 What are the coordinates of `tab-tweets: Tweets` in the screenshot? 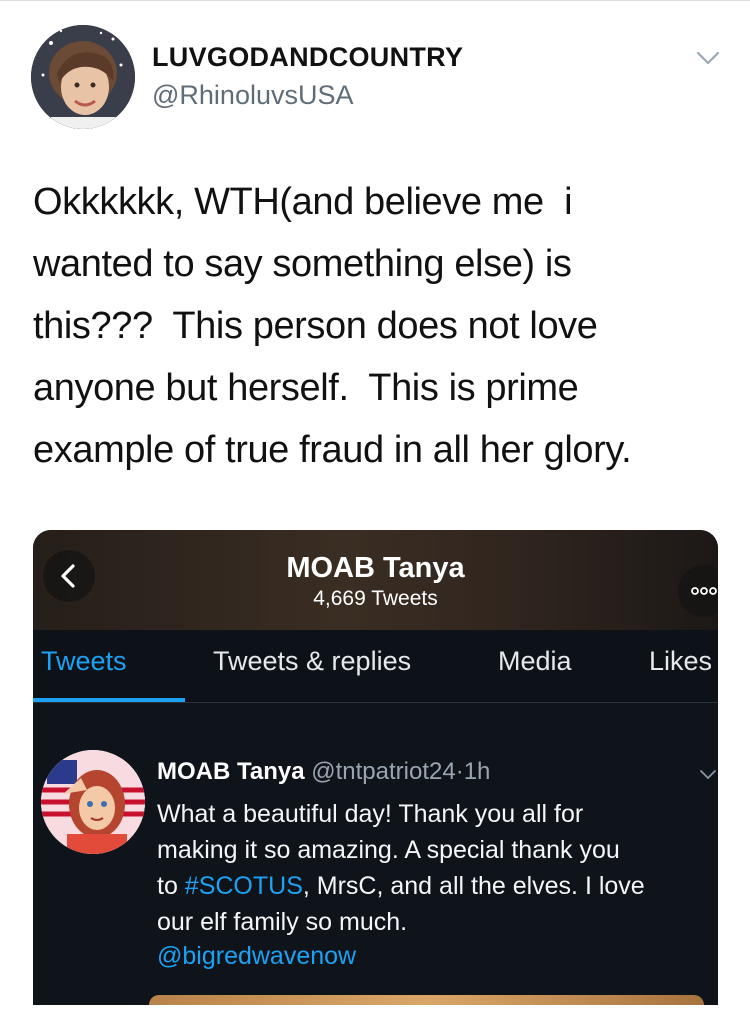 It's located at (84, 661).